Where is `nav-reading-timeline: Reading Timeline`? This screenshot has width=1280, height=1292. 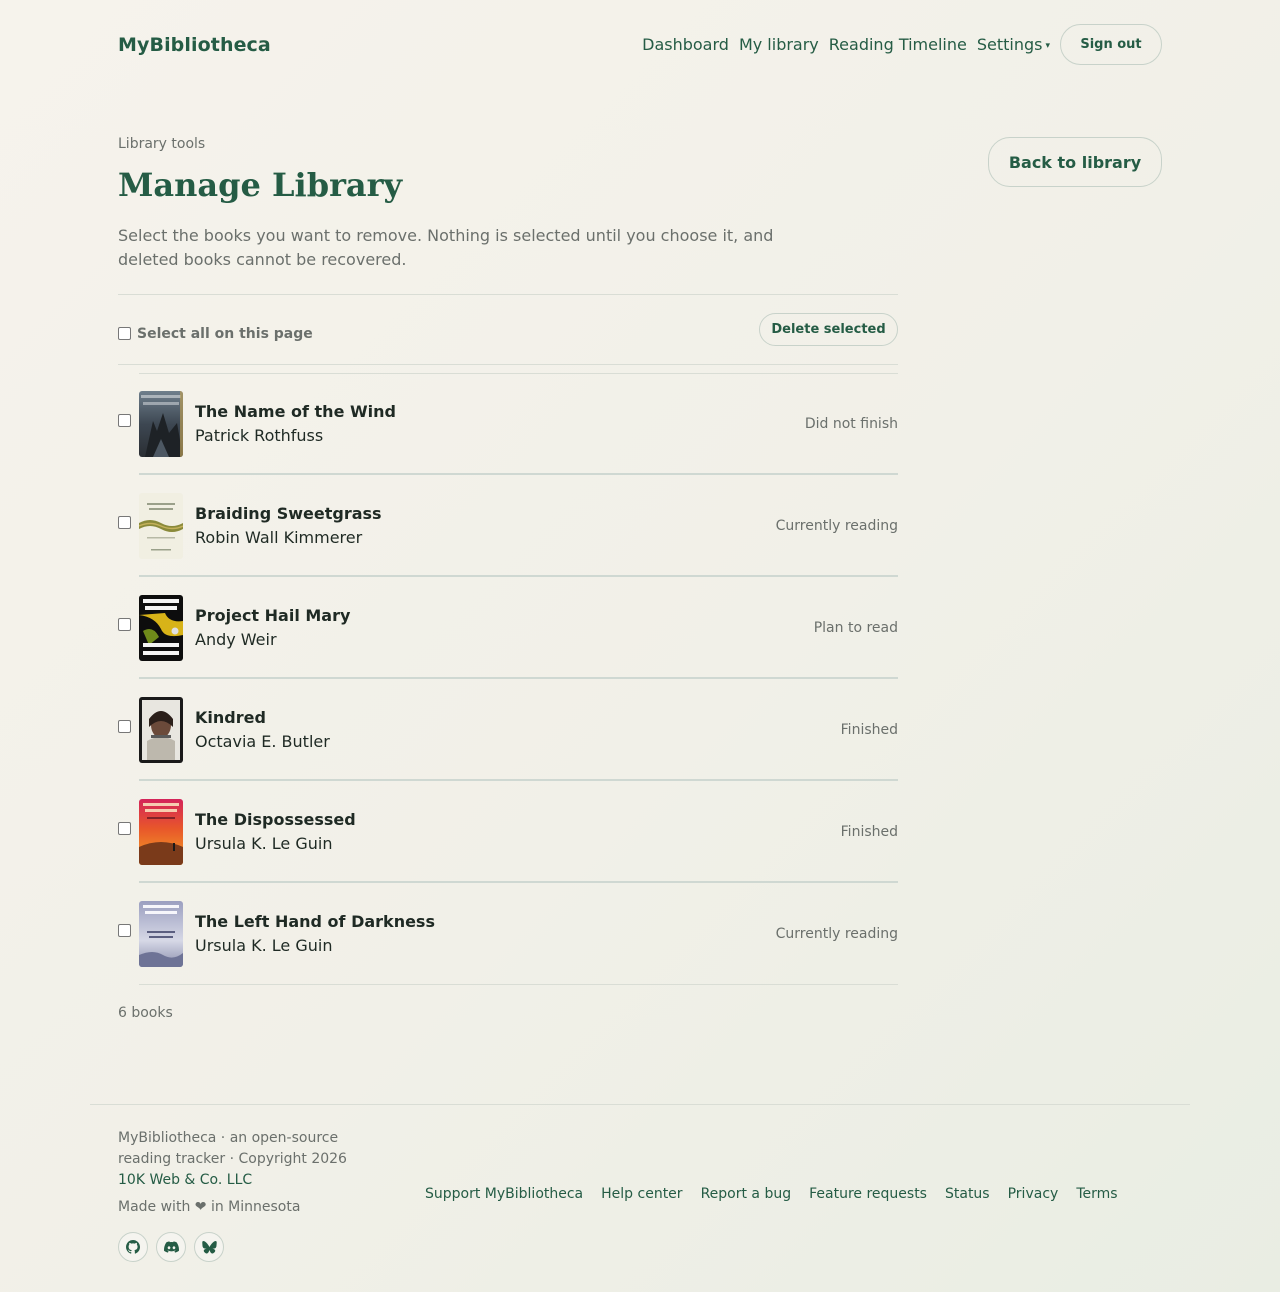 nav-reading-timeline: Reading Timeline is located at coordinates (898, 44).